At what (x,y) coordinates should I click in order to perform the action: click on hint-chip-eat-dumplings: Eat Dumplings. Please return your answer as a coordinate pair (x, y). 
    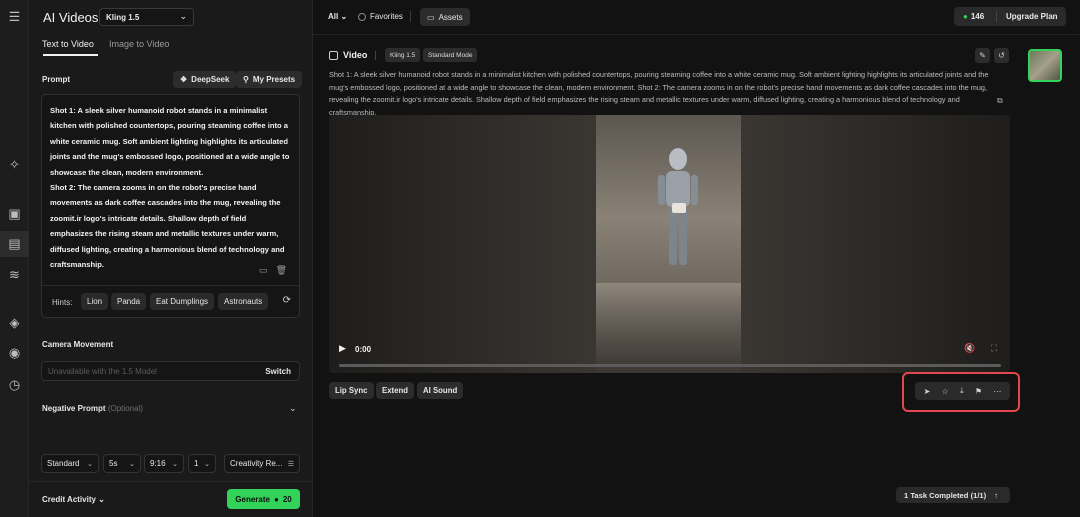
    Looking at the image, I should click on (182, 301).